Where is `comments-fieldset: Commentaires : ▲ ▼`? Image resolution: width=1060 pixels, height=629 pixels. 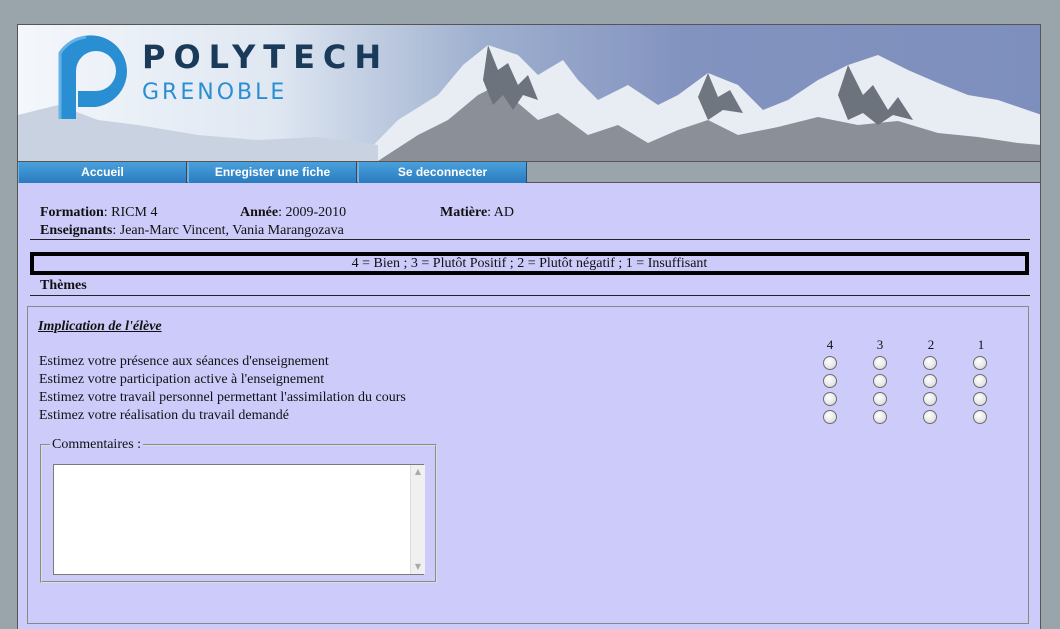
comments-fieldset: Commentaires : ▲ ▼ is located at coordinates (238, 510).